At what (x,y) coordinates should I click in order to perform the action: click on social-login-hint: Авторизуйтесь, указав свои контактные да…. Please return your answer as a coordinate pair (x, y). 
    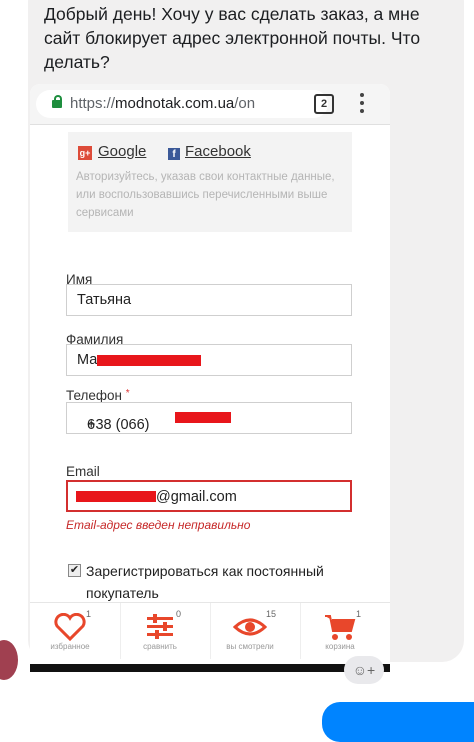
    Looking at the image, I should click on (205, 195).